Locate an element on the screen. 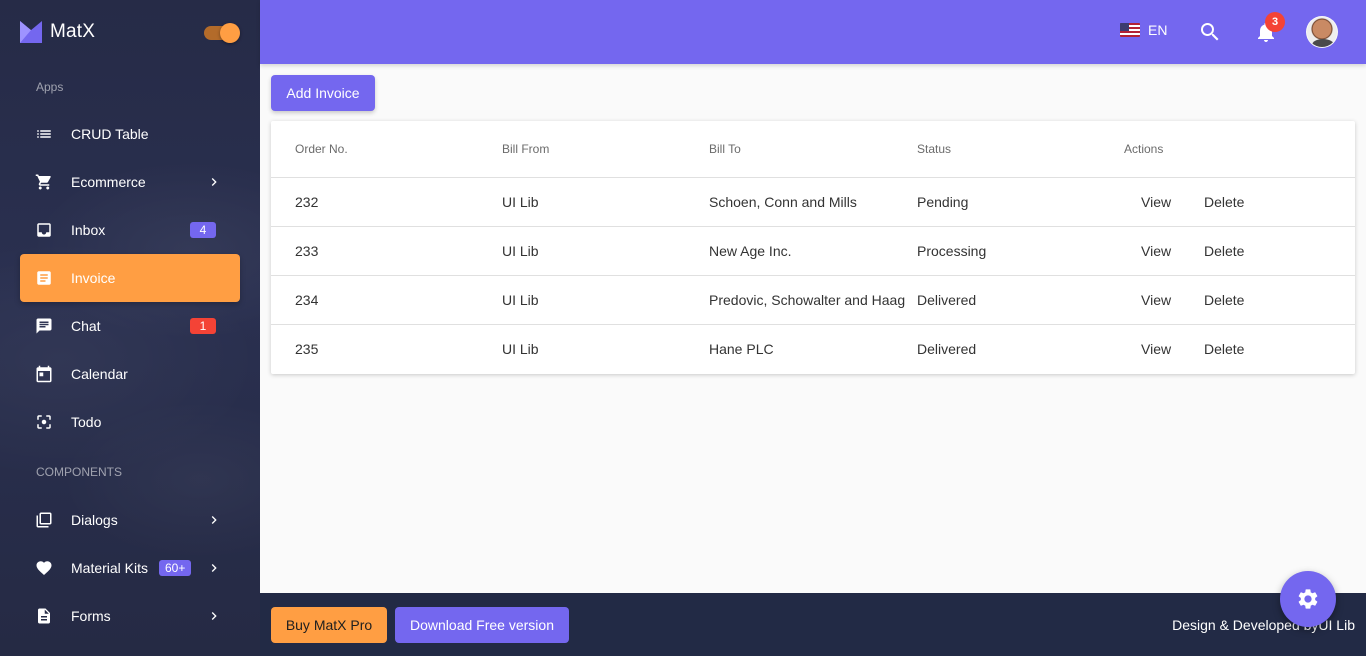 The image size is (1366, 656). user-avatar is located at coordinates (1322, 32).